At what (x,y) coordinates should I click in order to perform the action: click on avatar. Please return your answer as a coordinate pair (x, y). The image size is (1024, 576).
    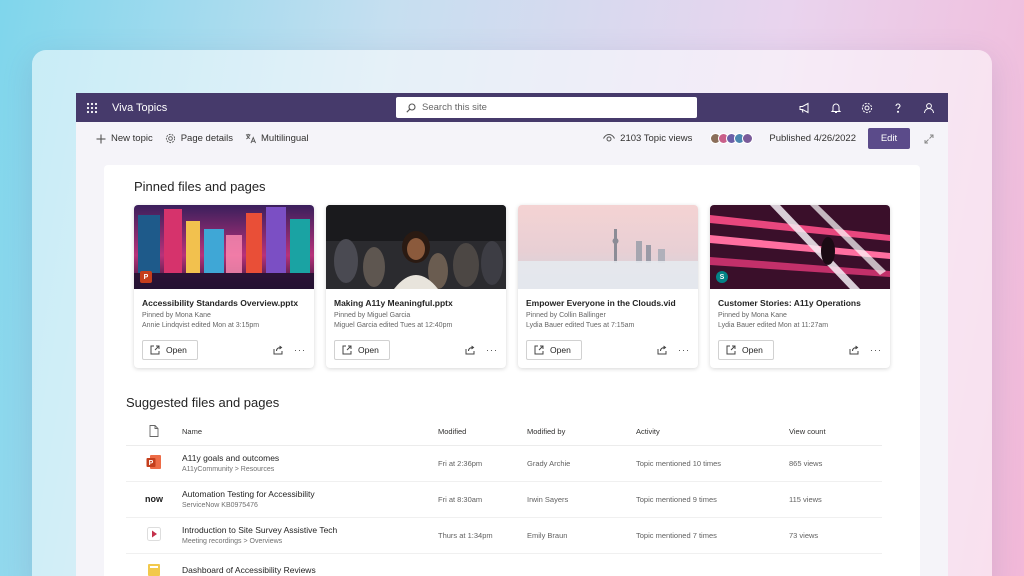
    Looking at the image, I should click on (748, 138).